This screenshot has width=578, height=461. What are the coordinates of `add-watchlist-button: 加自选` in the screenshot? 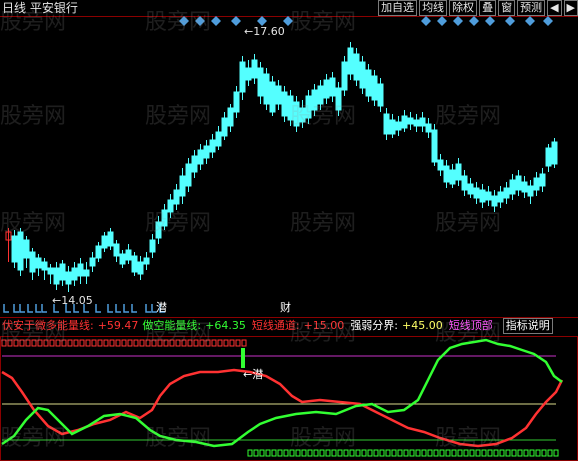 It's located at (398, 8).